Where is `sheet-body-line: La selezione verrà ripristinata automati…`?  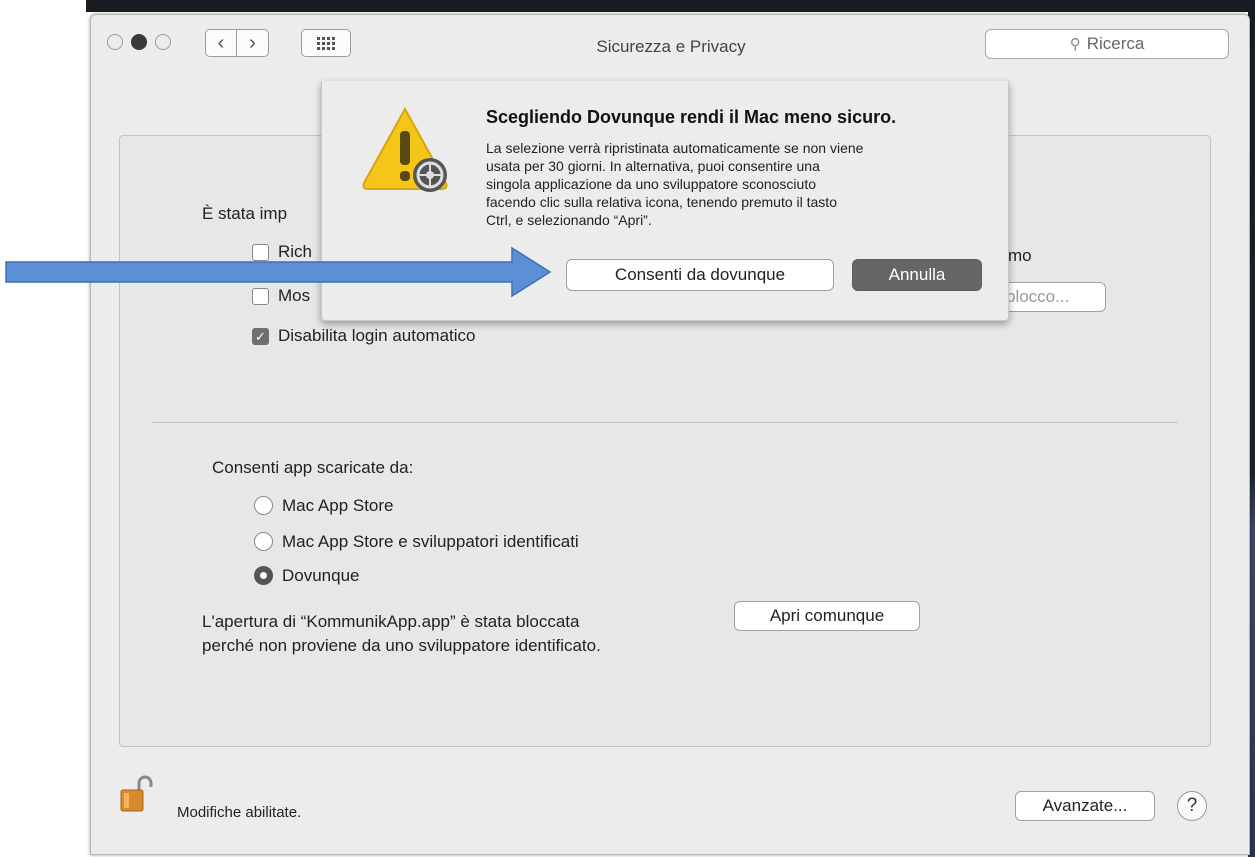
sheet-body-line: La selezione verrà ripristinata automati… is located at coordinates (675, 148).